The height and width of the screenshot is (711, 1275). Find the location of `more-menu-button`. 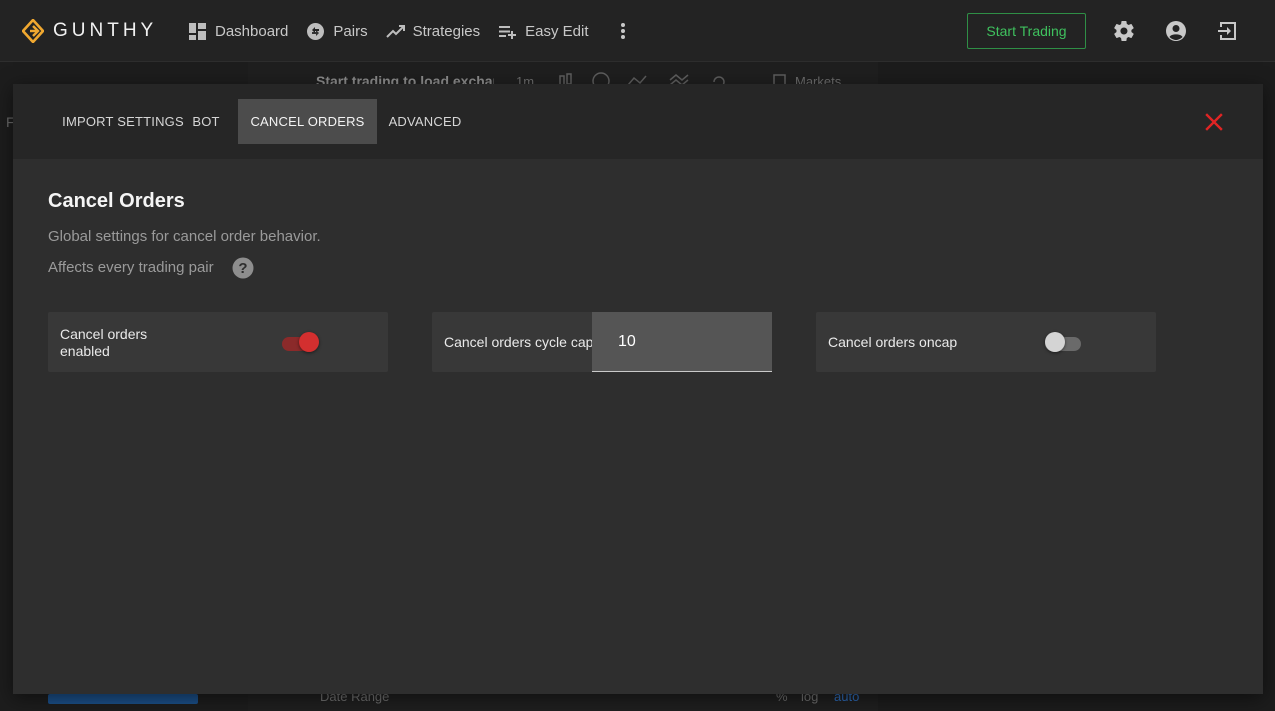

more-menu-button is located at coordinates (623, 31).